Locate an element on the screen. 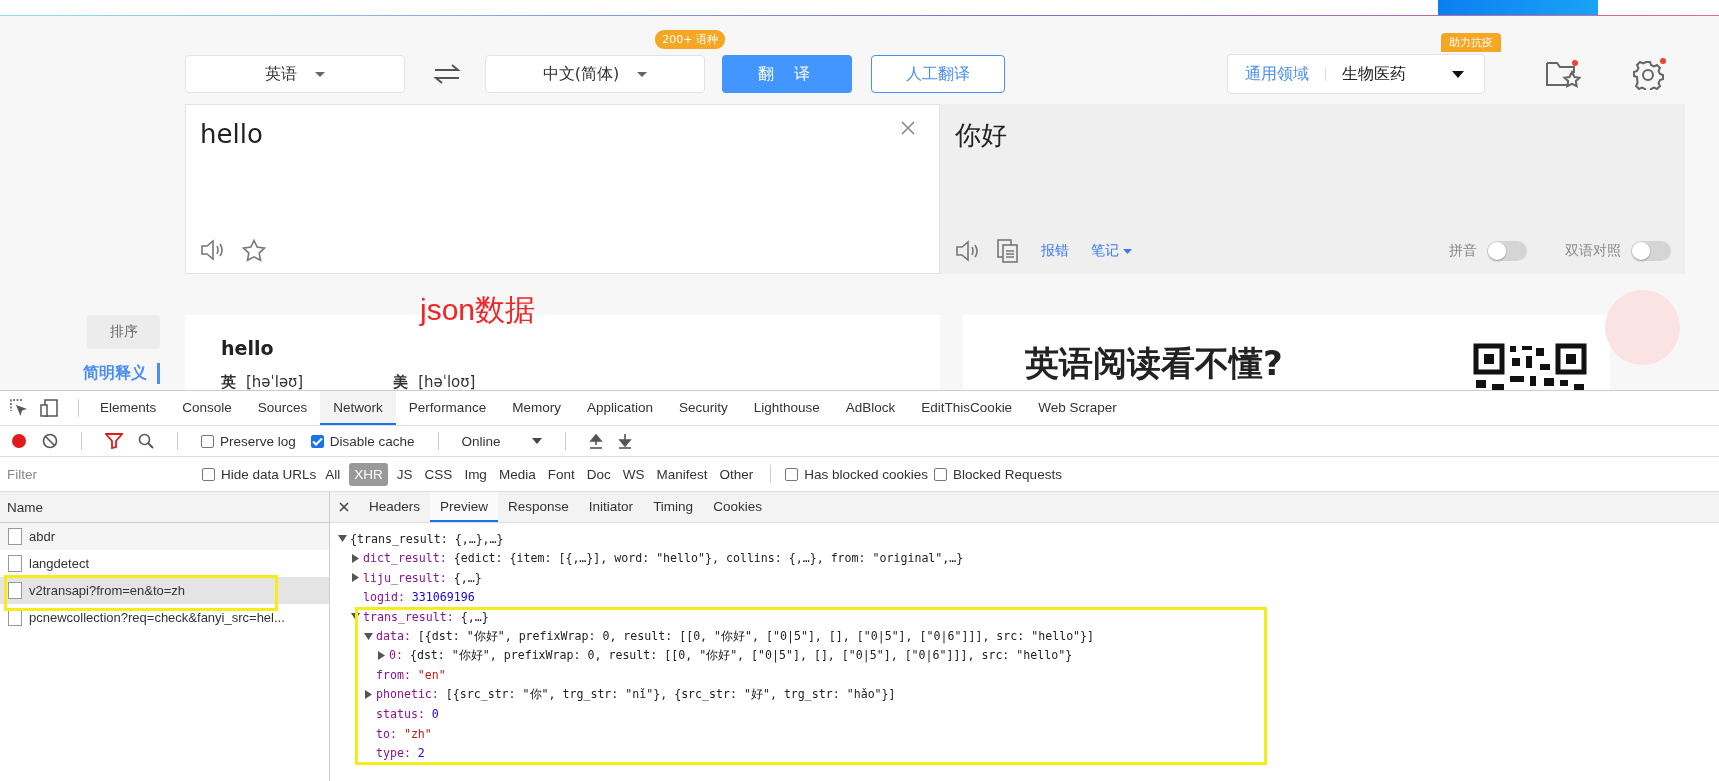  annotation-label: json数据 is located at coordinates (478, 310).